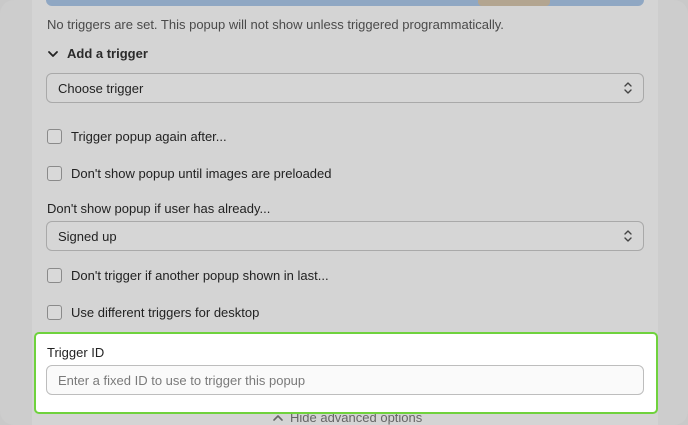 This screenshot has width=688, height=425. What do you see at coordinates (345, 236) in the screenshot?
I see `user-already-select: Signed up` at bounding box center [345, 236].